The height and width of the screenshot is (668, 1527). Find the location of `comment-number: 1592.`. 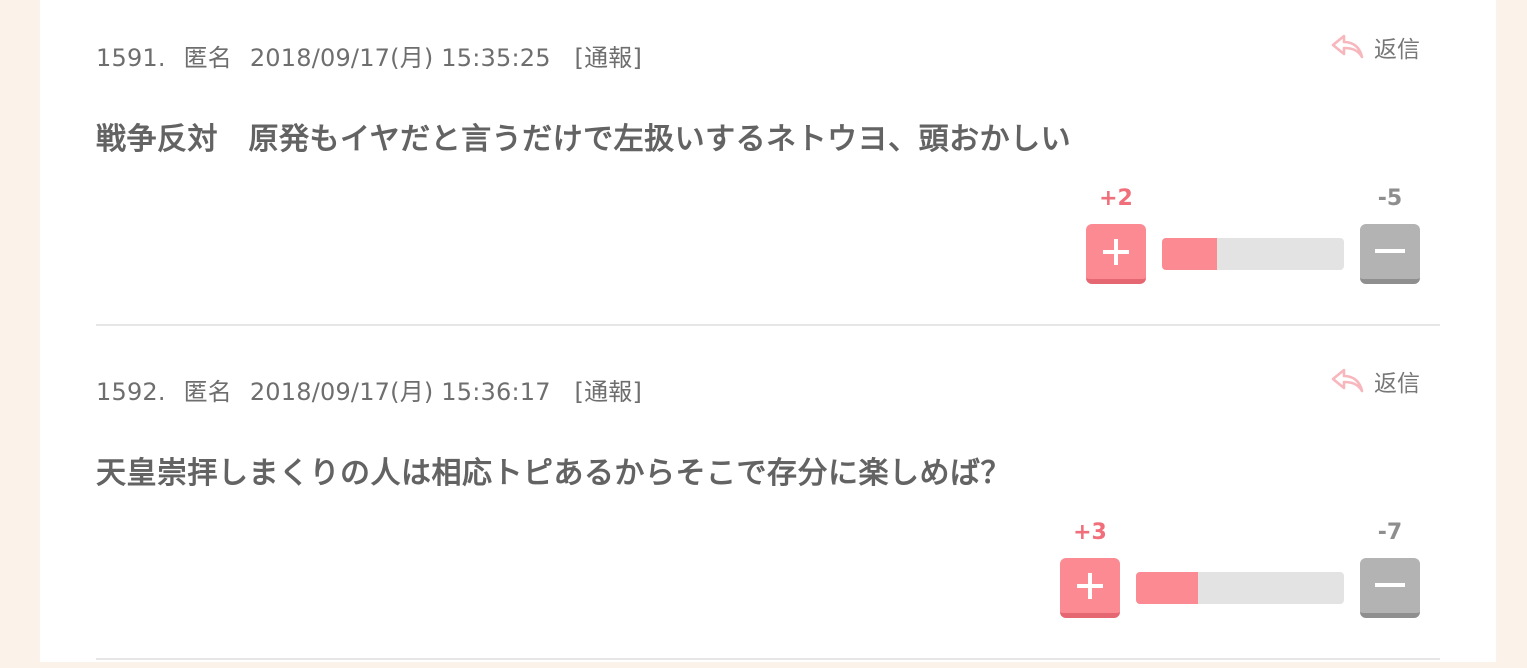

comment-number: 1592. is located at coordinates (131, 392).